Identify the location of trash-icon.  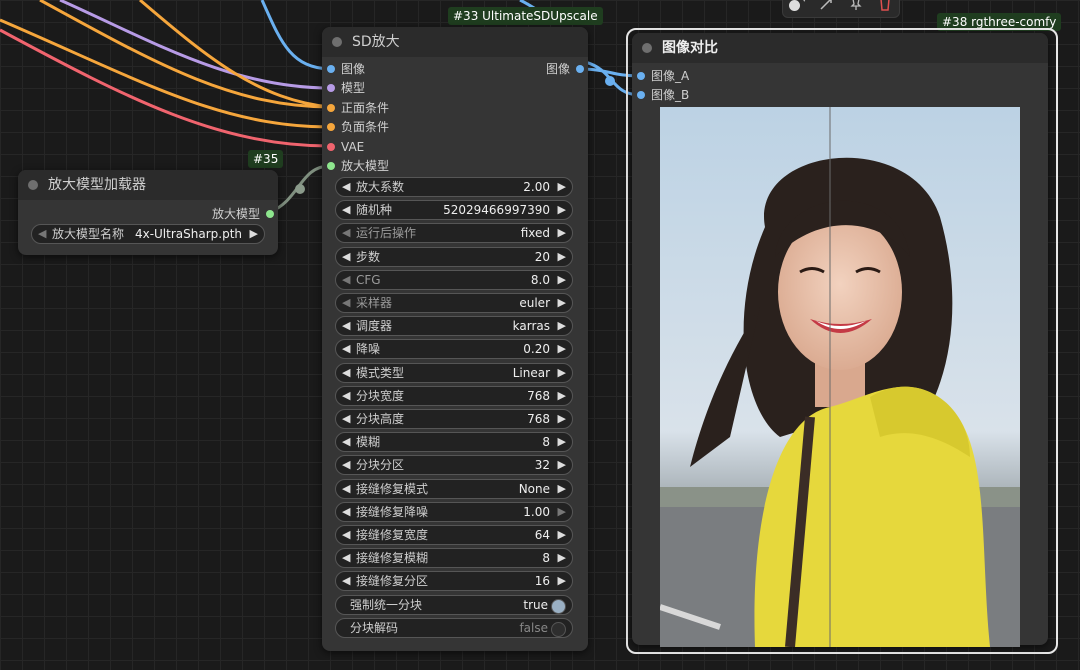
(885, 5).